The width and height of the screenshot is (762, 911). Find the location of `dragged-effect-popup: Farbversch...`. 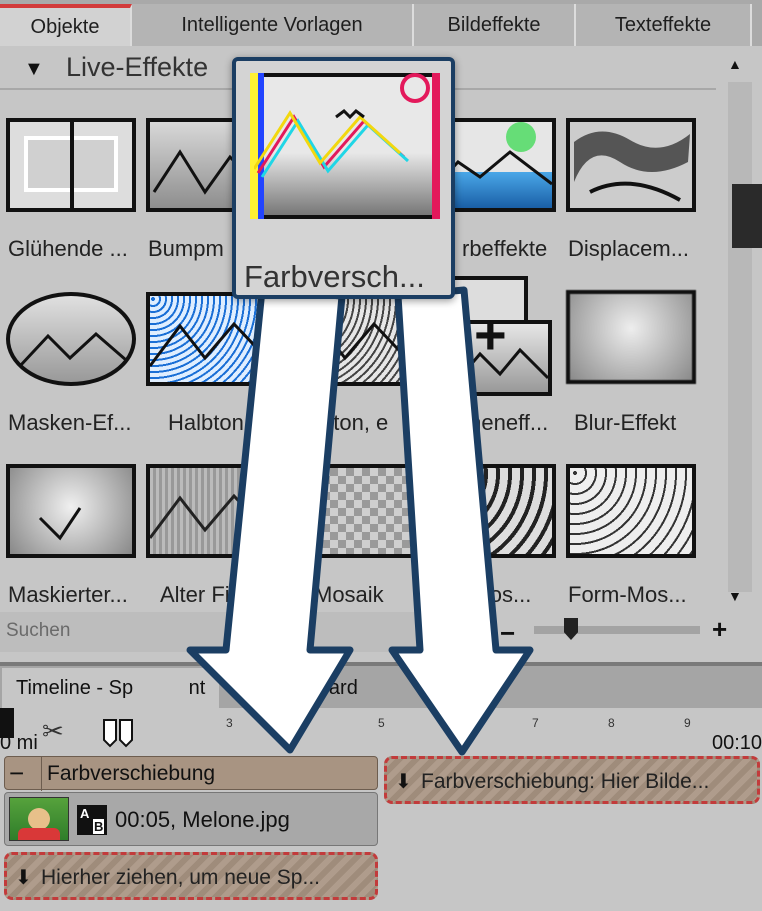

dragged-effect-popup: Farbversch... is located at coordinates (343, 178).